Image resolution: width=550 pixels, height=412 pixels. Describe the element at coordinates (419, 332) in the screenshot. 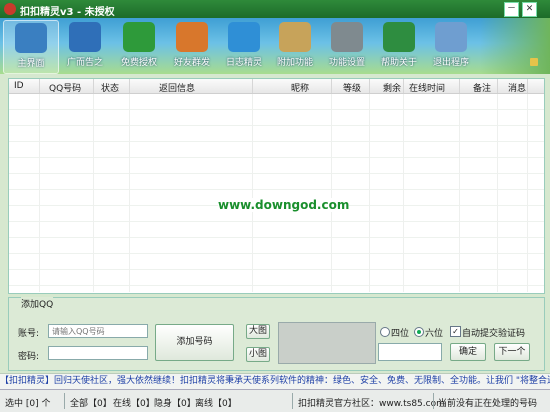

I see `six-digit-radio` at that location.